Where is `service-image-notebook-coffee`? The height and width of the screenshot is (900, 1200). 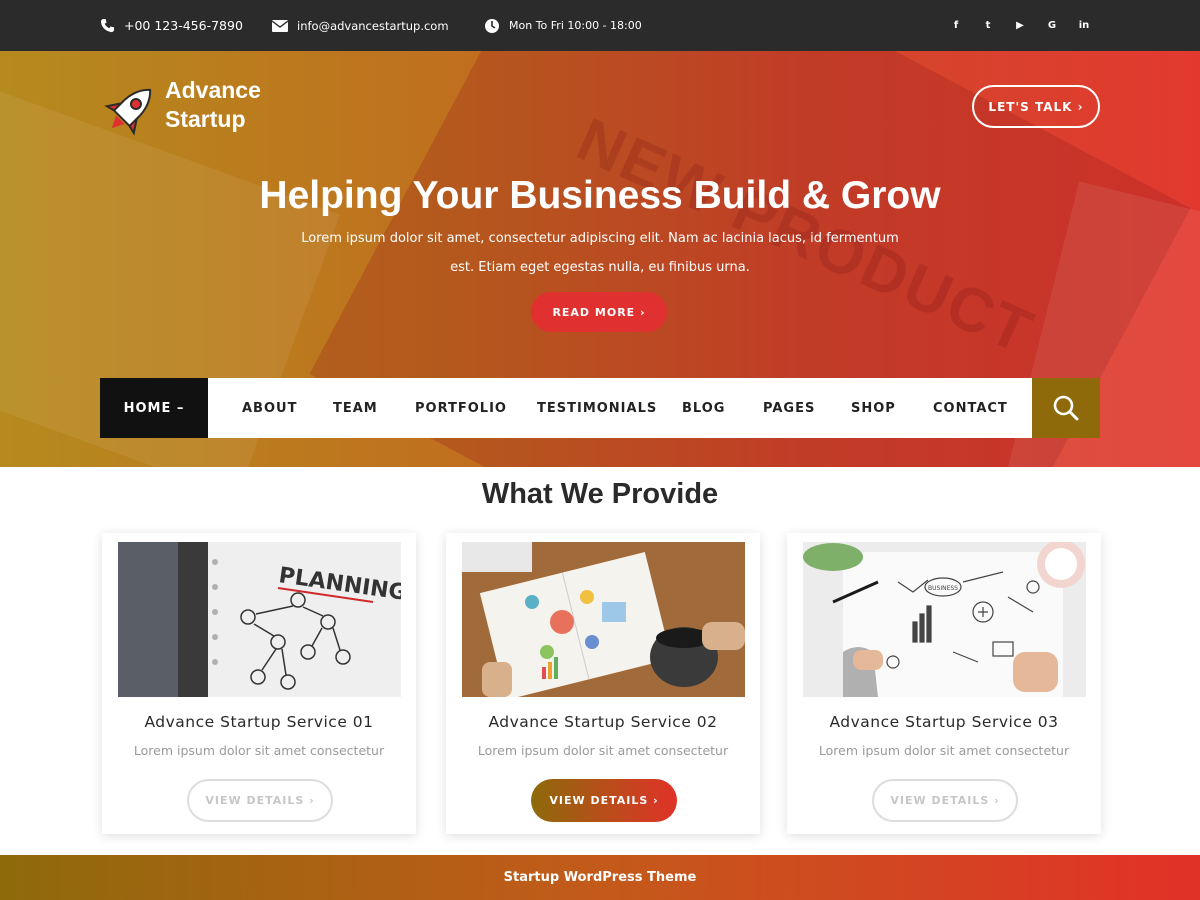 service-image-notebook-coffee is located at coordinates (603, 619).